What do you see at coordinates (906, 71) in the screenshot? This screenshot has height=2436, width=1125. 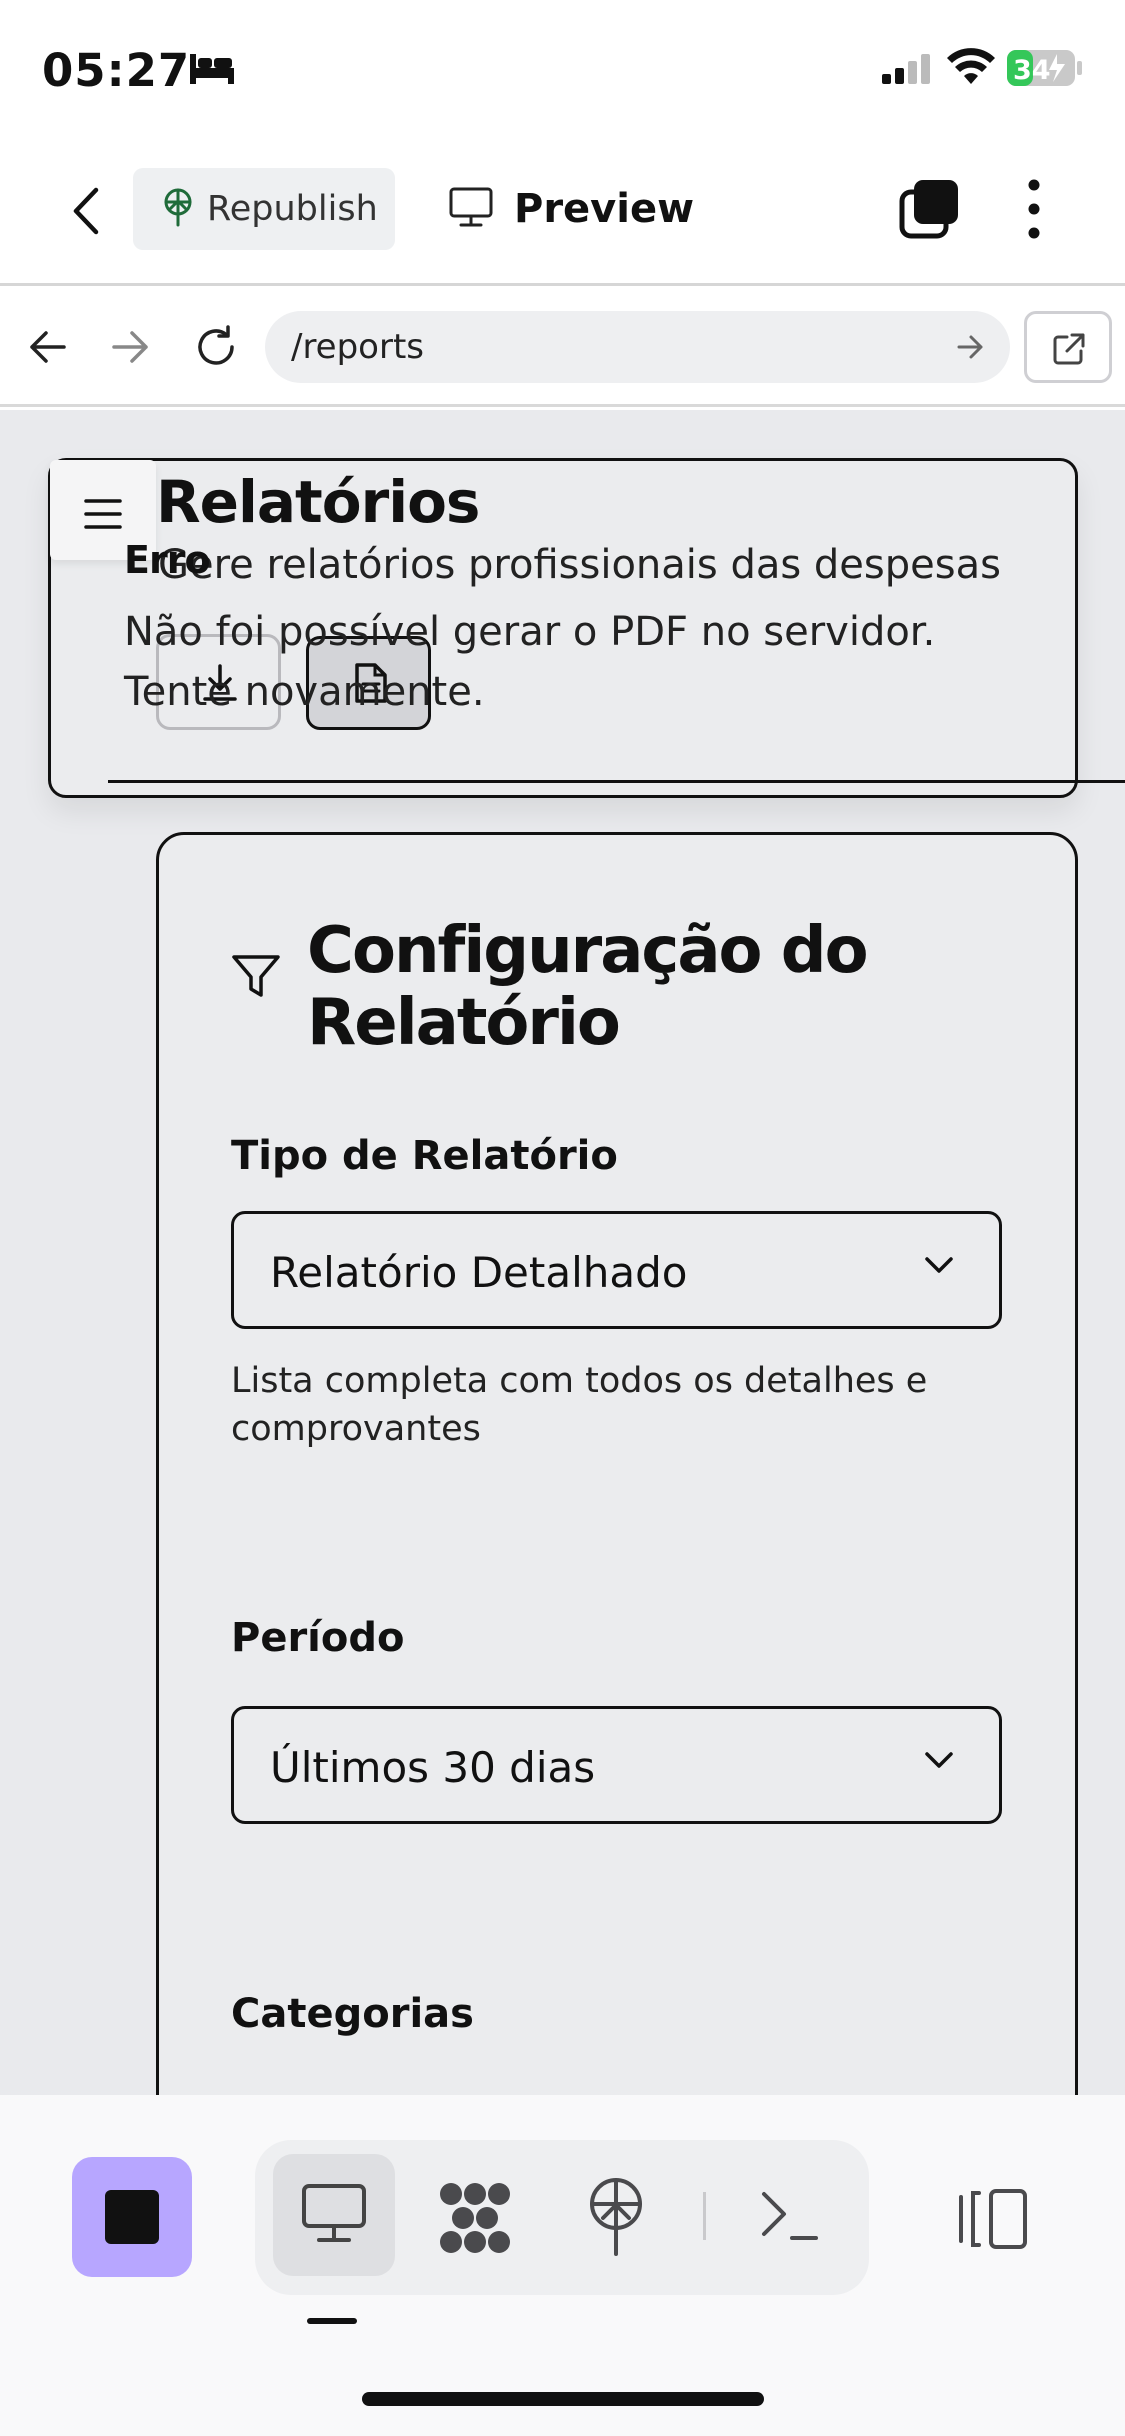 I see `cellular-signal-icon` at bounding box center [906, 71].